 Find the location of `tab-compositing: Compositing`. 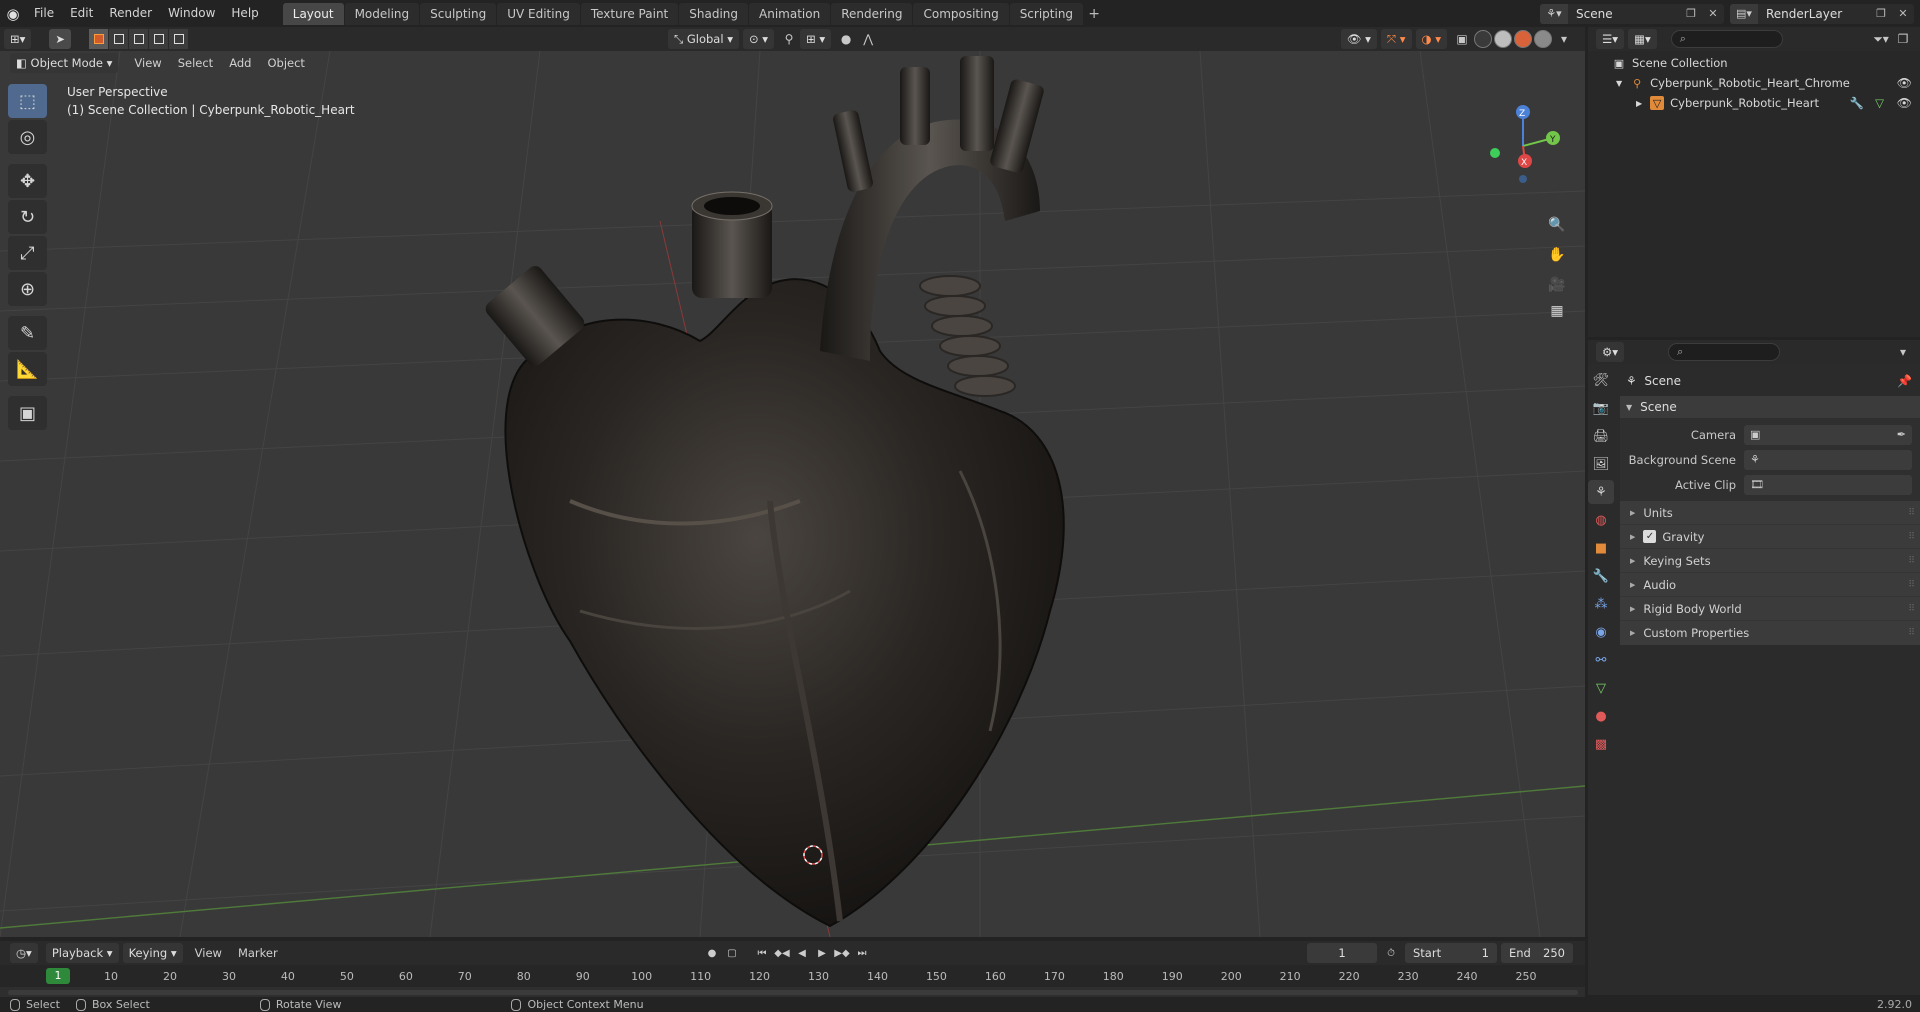

tab-compositing: Compositing is located at coordinates (961, 13).